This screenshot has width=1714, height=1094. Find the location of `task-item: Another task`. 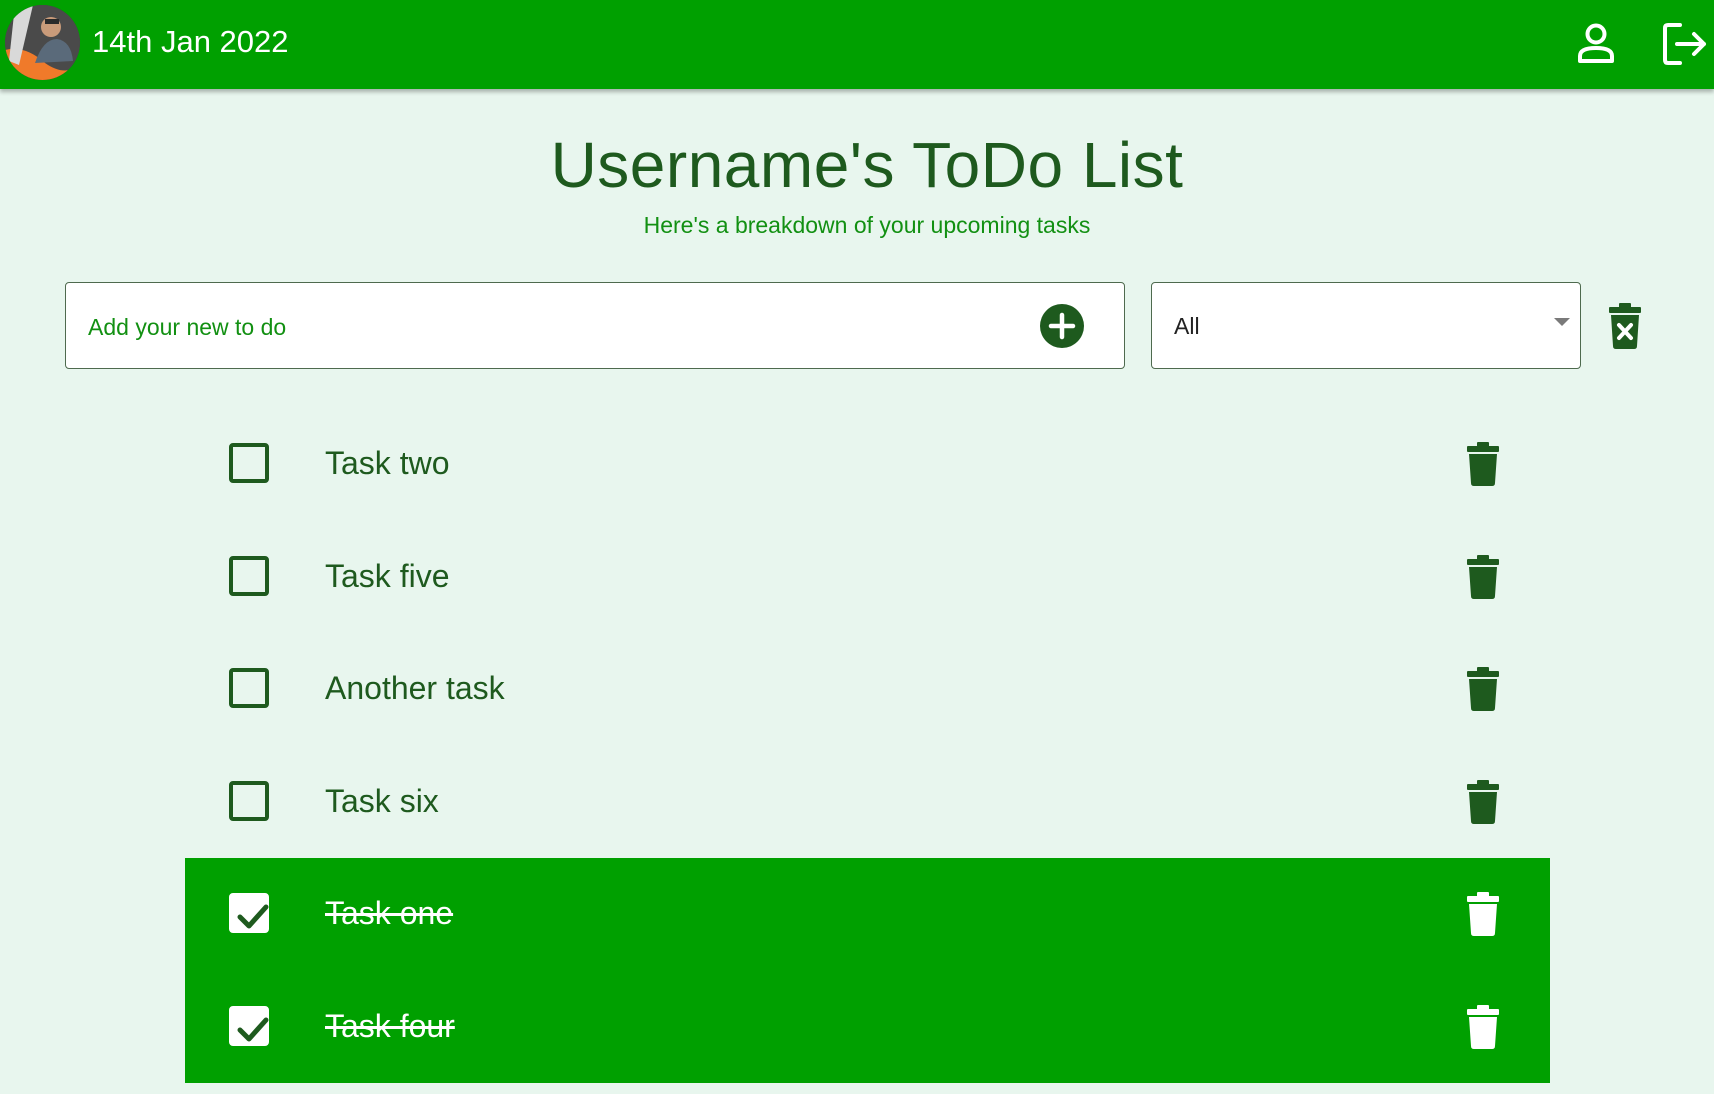

task-item: Another task is located at coordinates (867, 689).